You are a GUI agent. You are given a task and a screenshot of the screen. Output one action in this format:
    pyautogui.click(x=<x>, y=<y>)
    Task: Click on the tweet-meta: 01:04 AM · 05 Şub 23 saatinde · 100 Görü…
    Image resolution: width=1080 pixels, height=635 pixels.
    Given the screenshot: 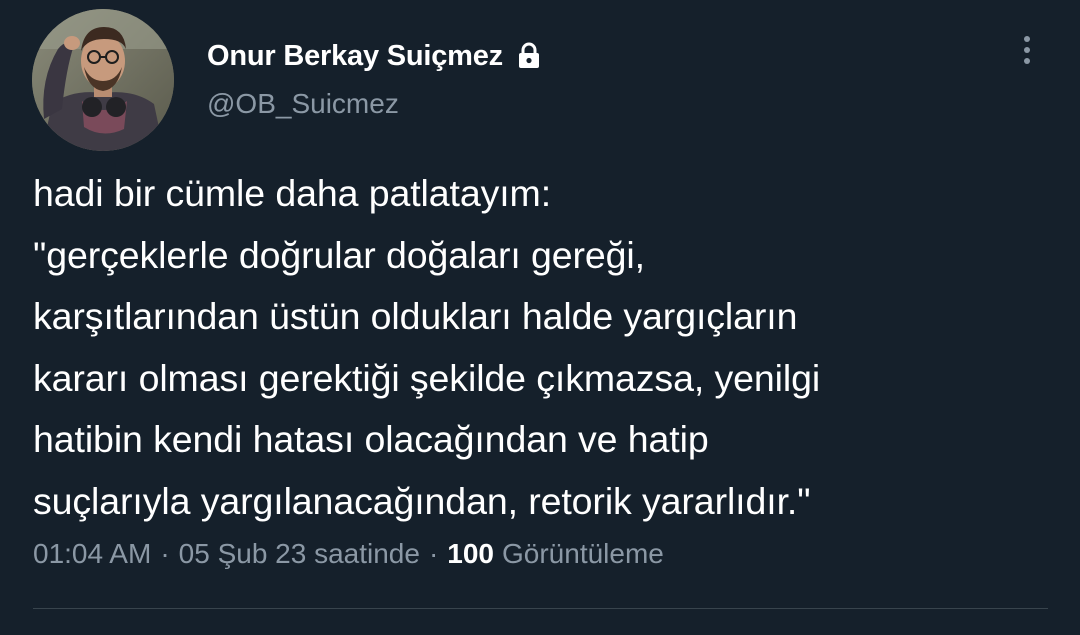 What is the action you would take?
    pyautogui.click(x=348, y=554)
    